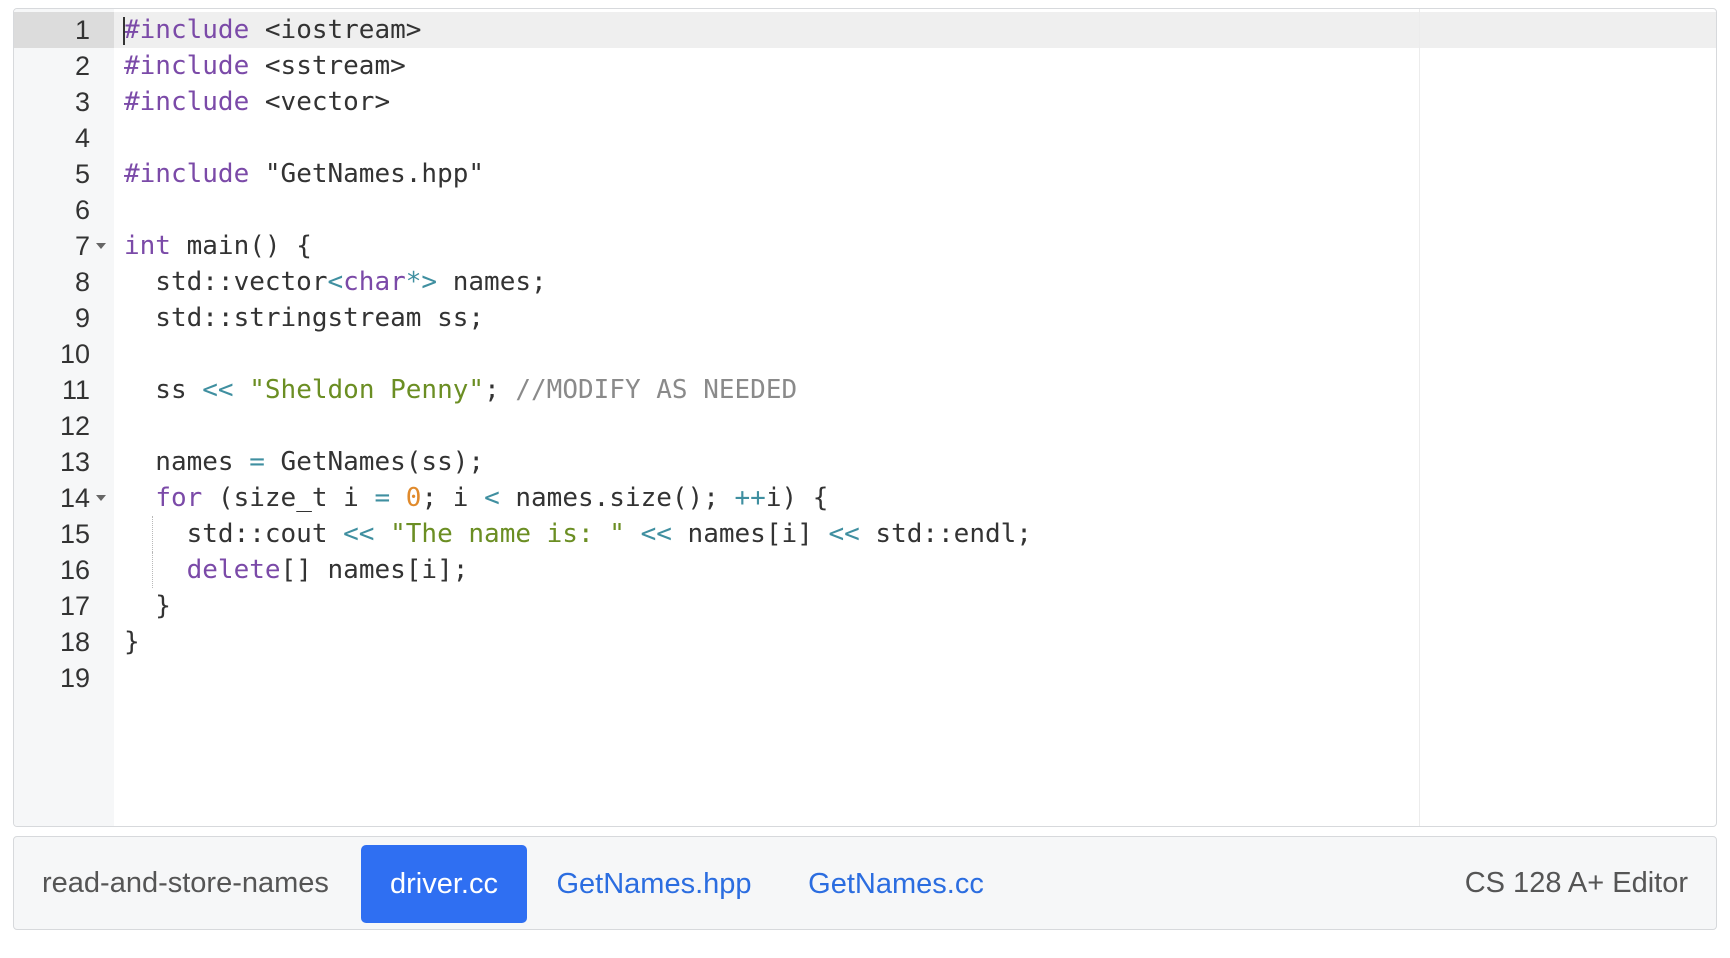  Describe the element at coordinates (500, 390) in the screenshot. I see `code-token: ;` at that location.